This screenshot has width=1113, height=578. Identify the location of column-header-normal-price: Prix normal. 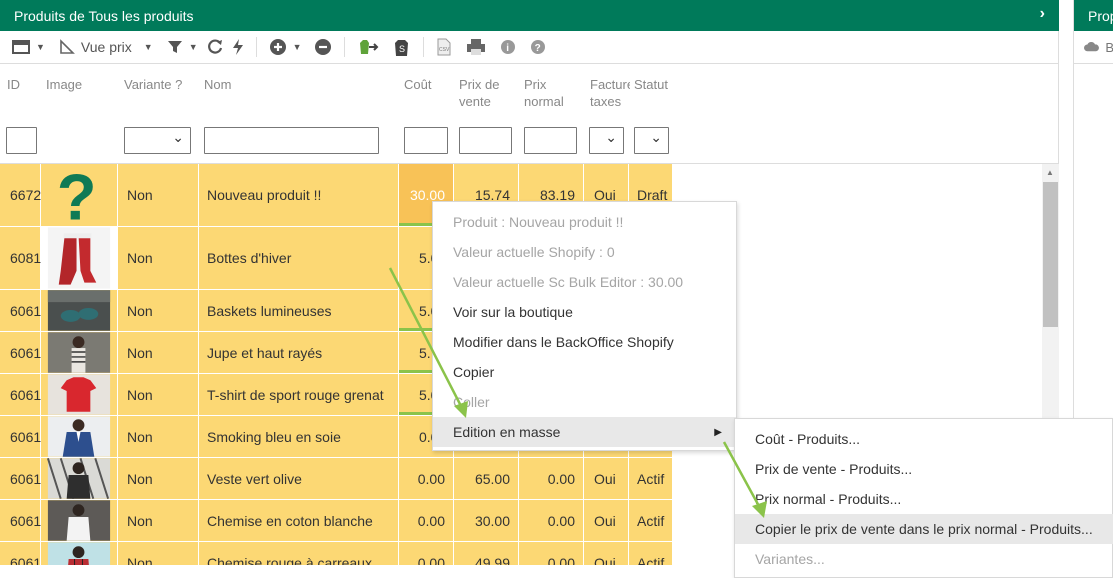
(552, 93).